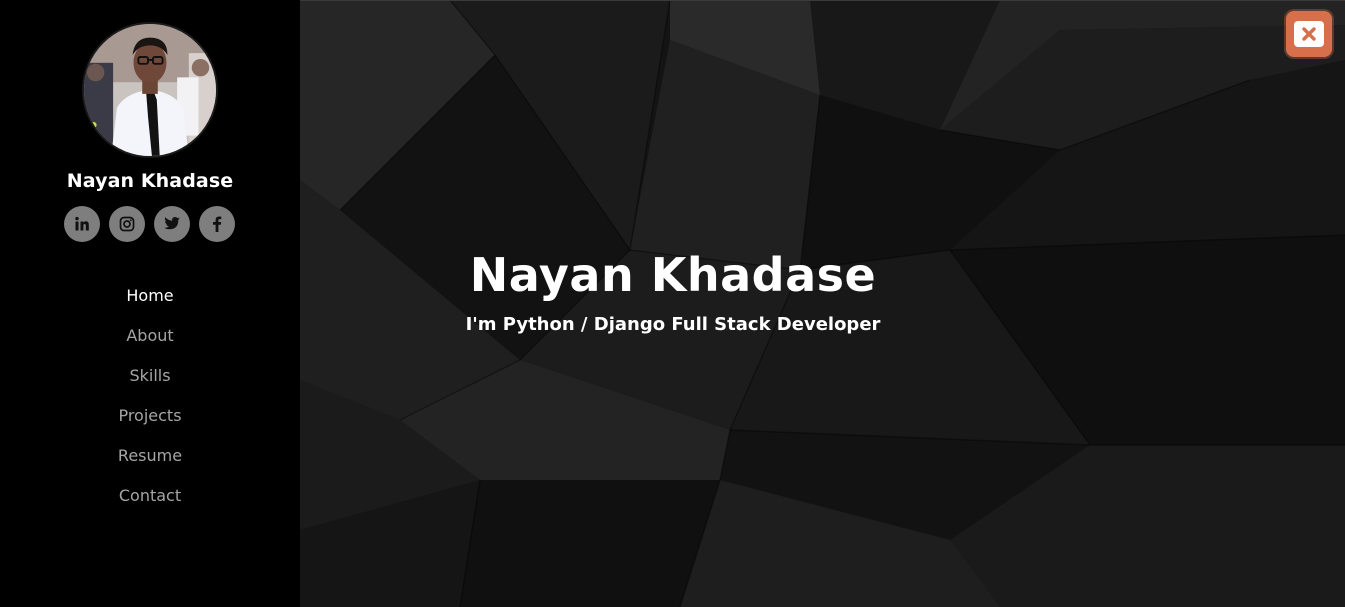 This screenshot has width=1345, height=607. I want to click on nav-item-home: Home, so click(150, 298).